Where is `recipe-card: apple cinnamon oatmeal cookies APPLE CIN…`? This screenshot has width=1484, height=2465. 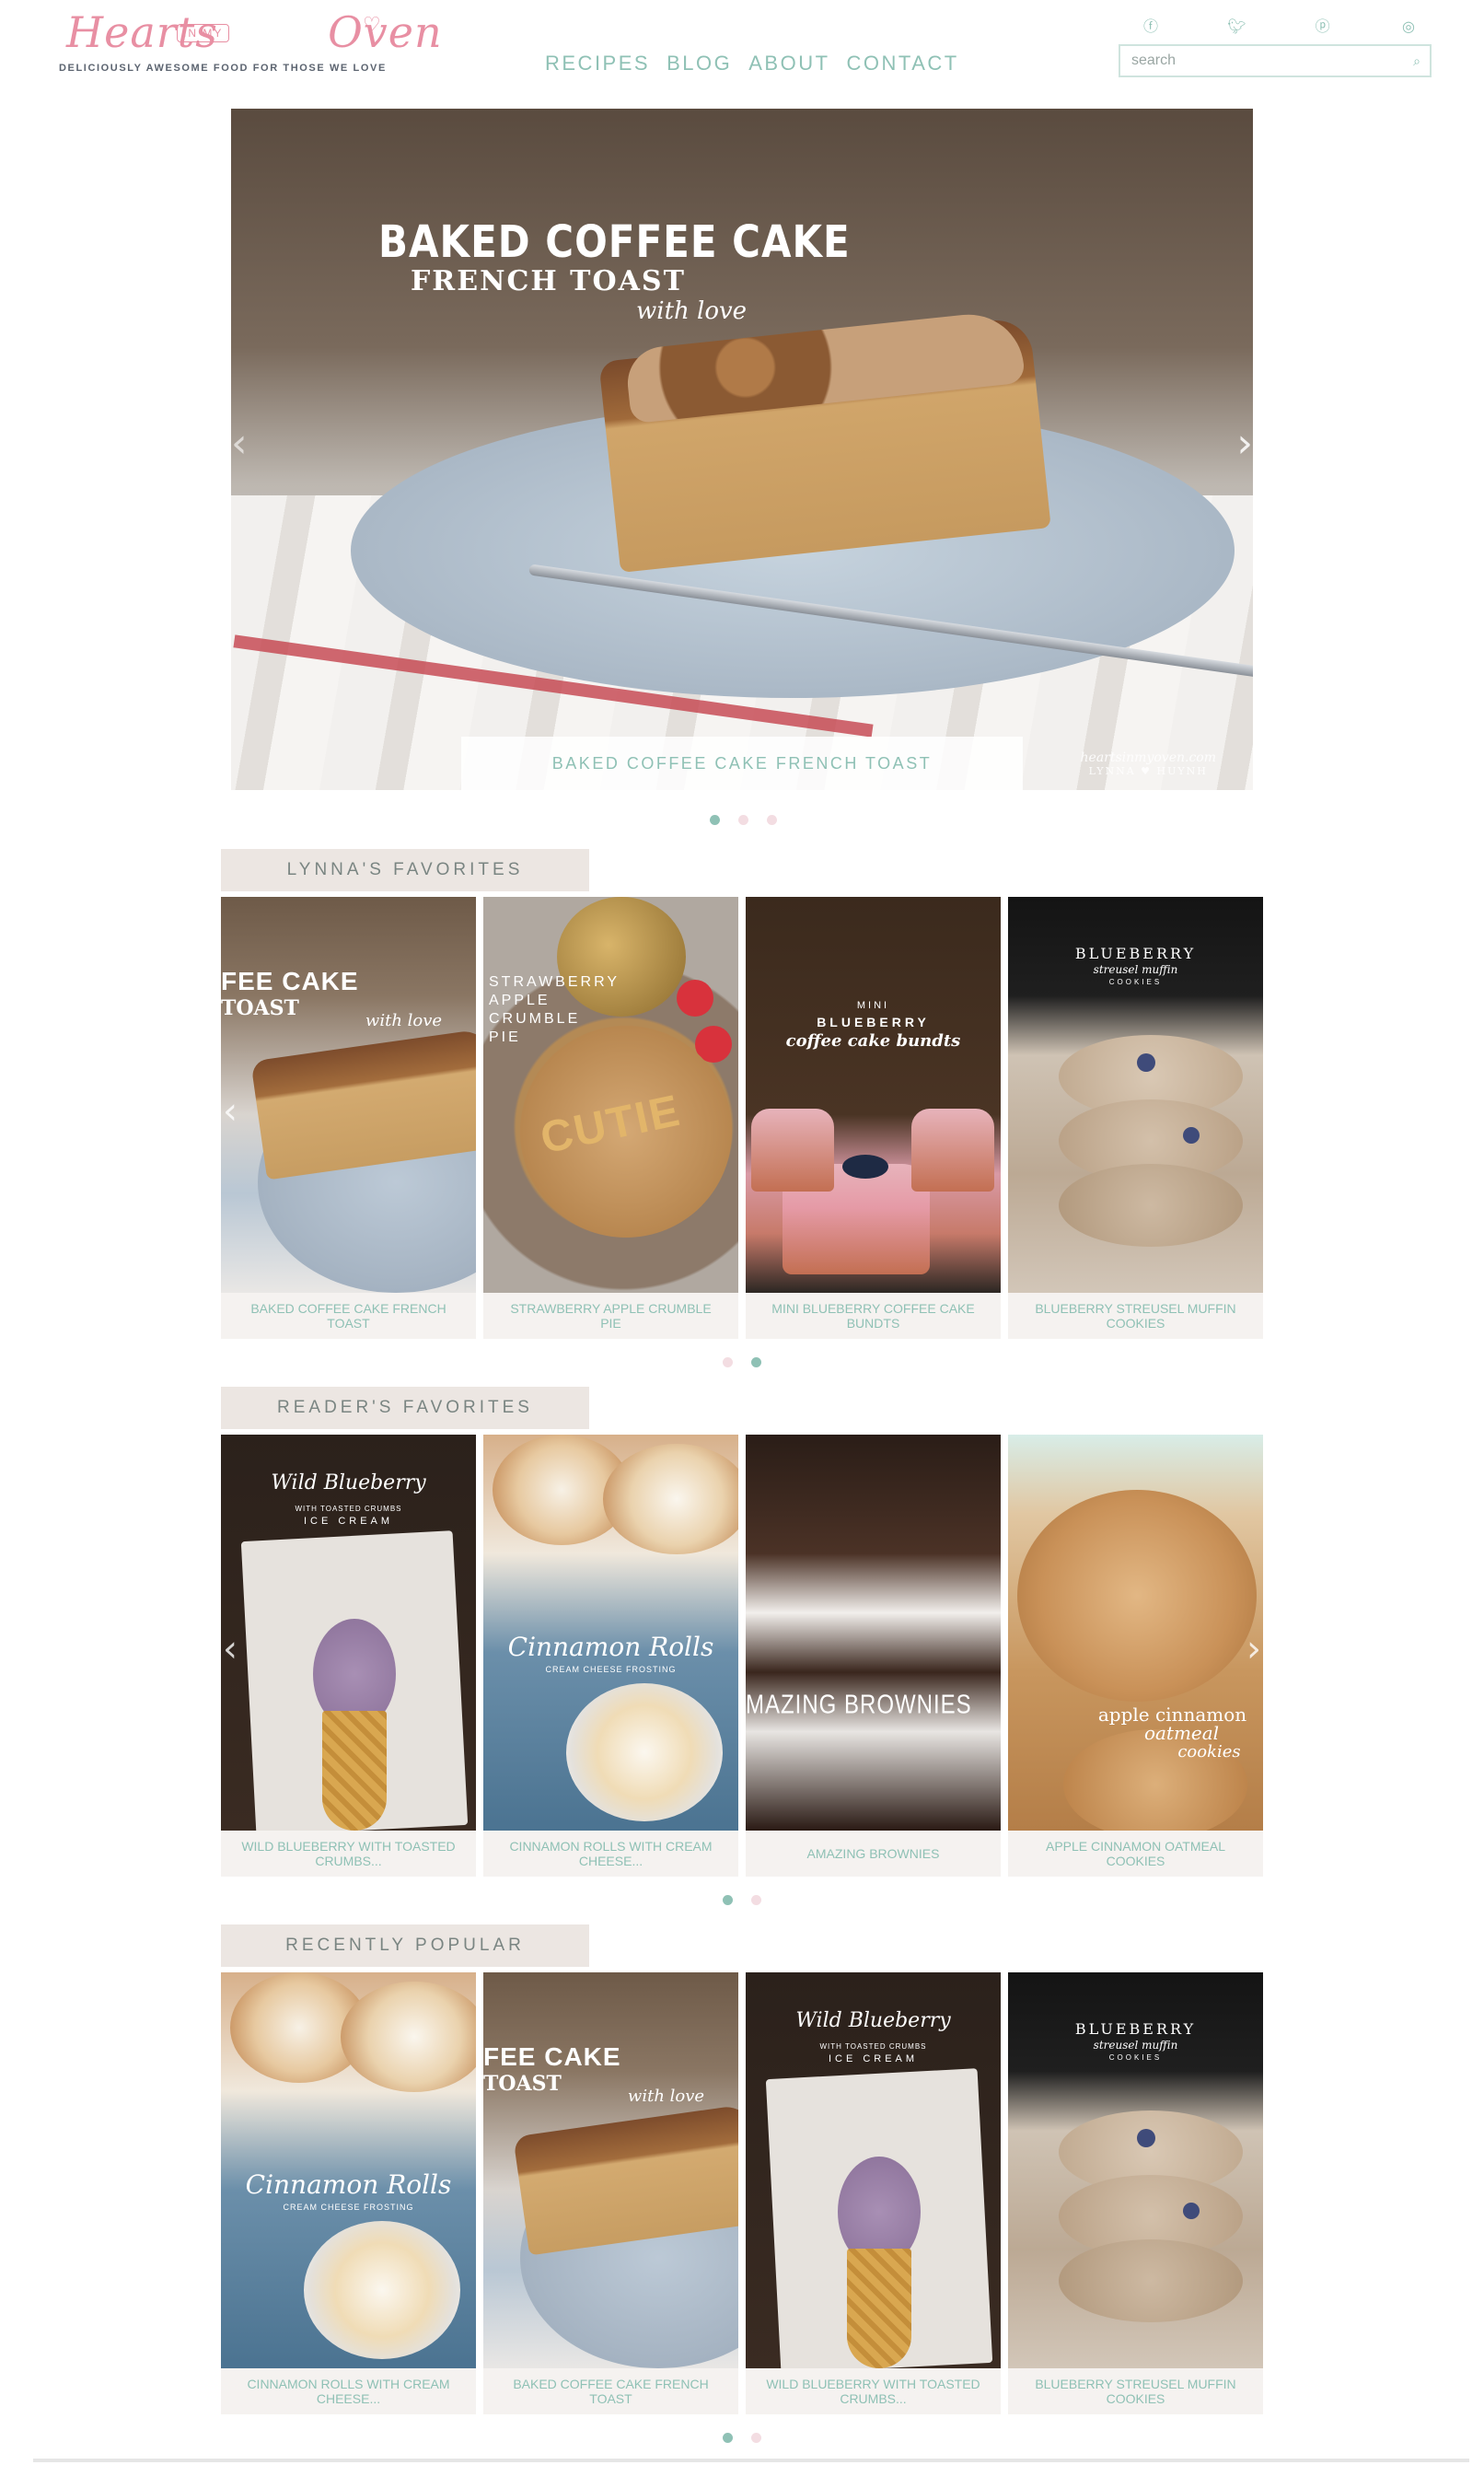
recipe-card: apple cinnamon oatmeal cookies APPLE CIN… is located at coordinates (1135, 1656).